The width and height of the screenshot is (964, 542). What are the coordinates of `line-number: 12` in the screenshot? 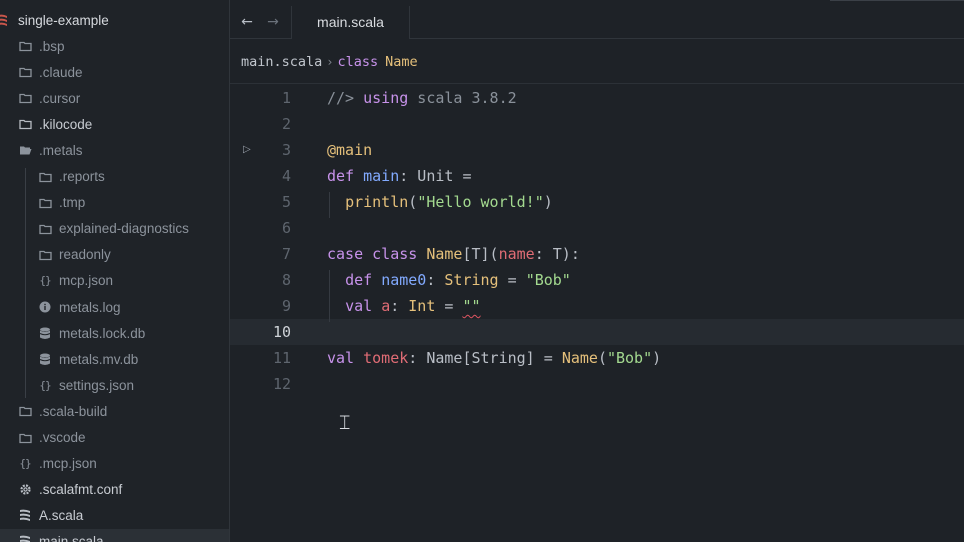 It's located at (281, 384).